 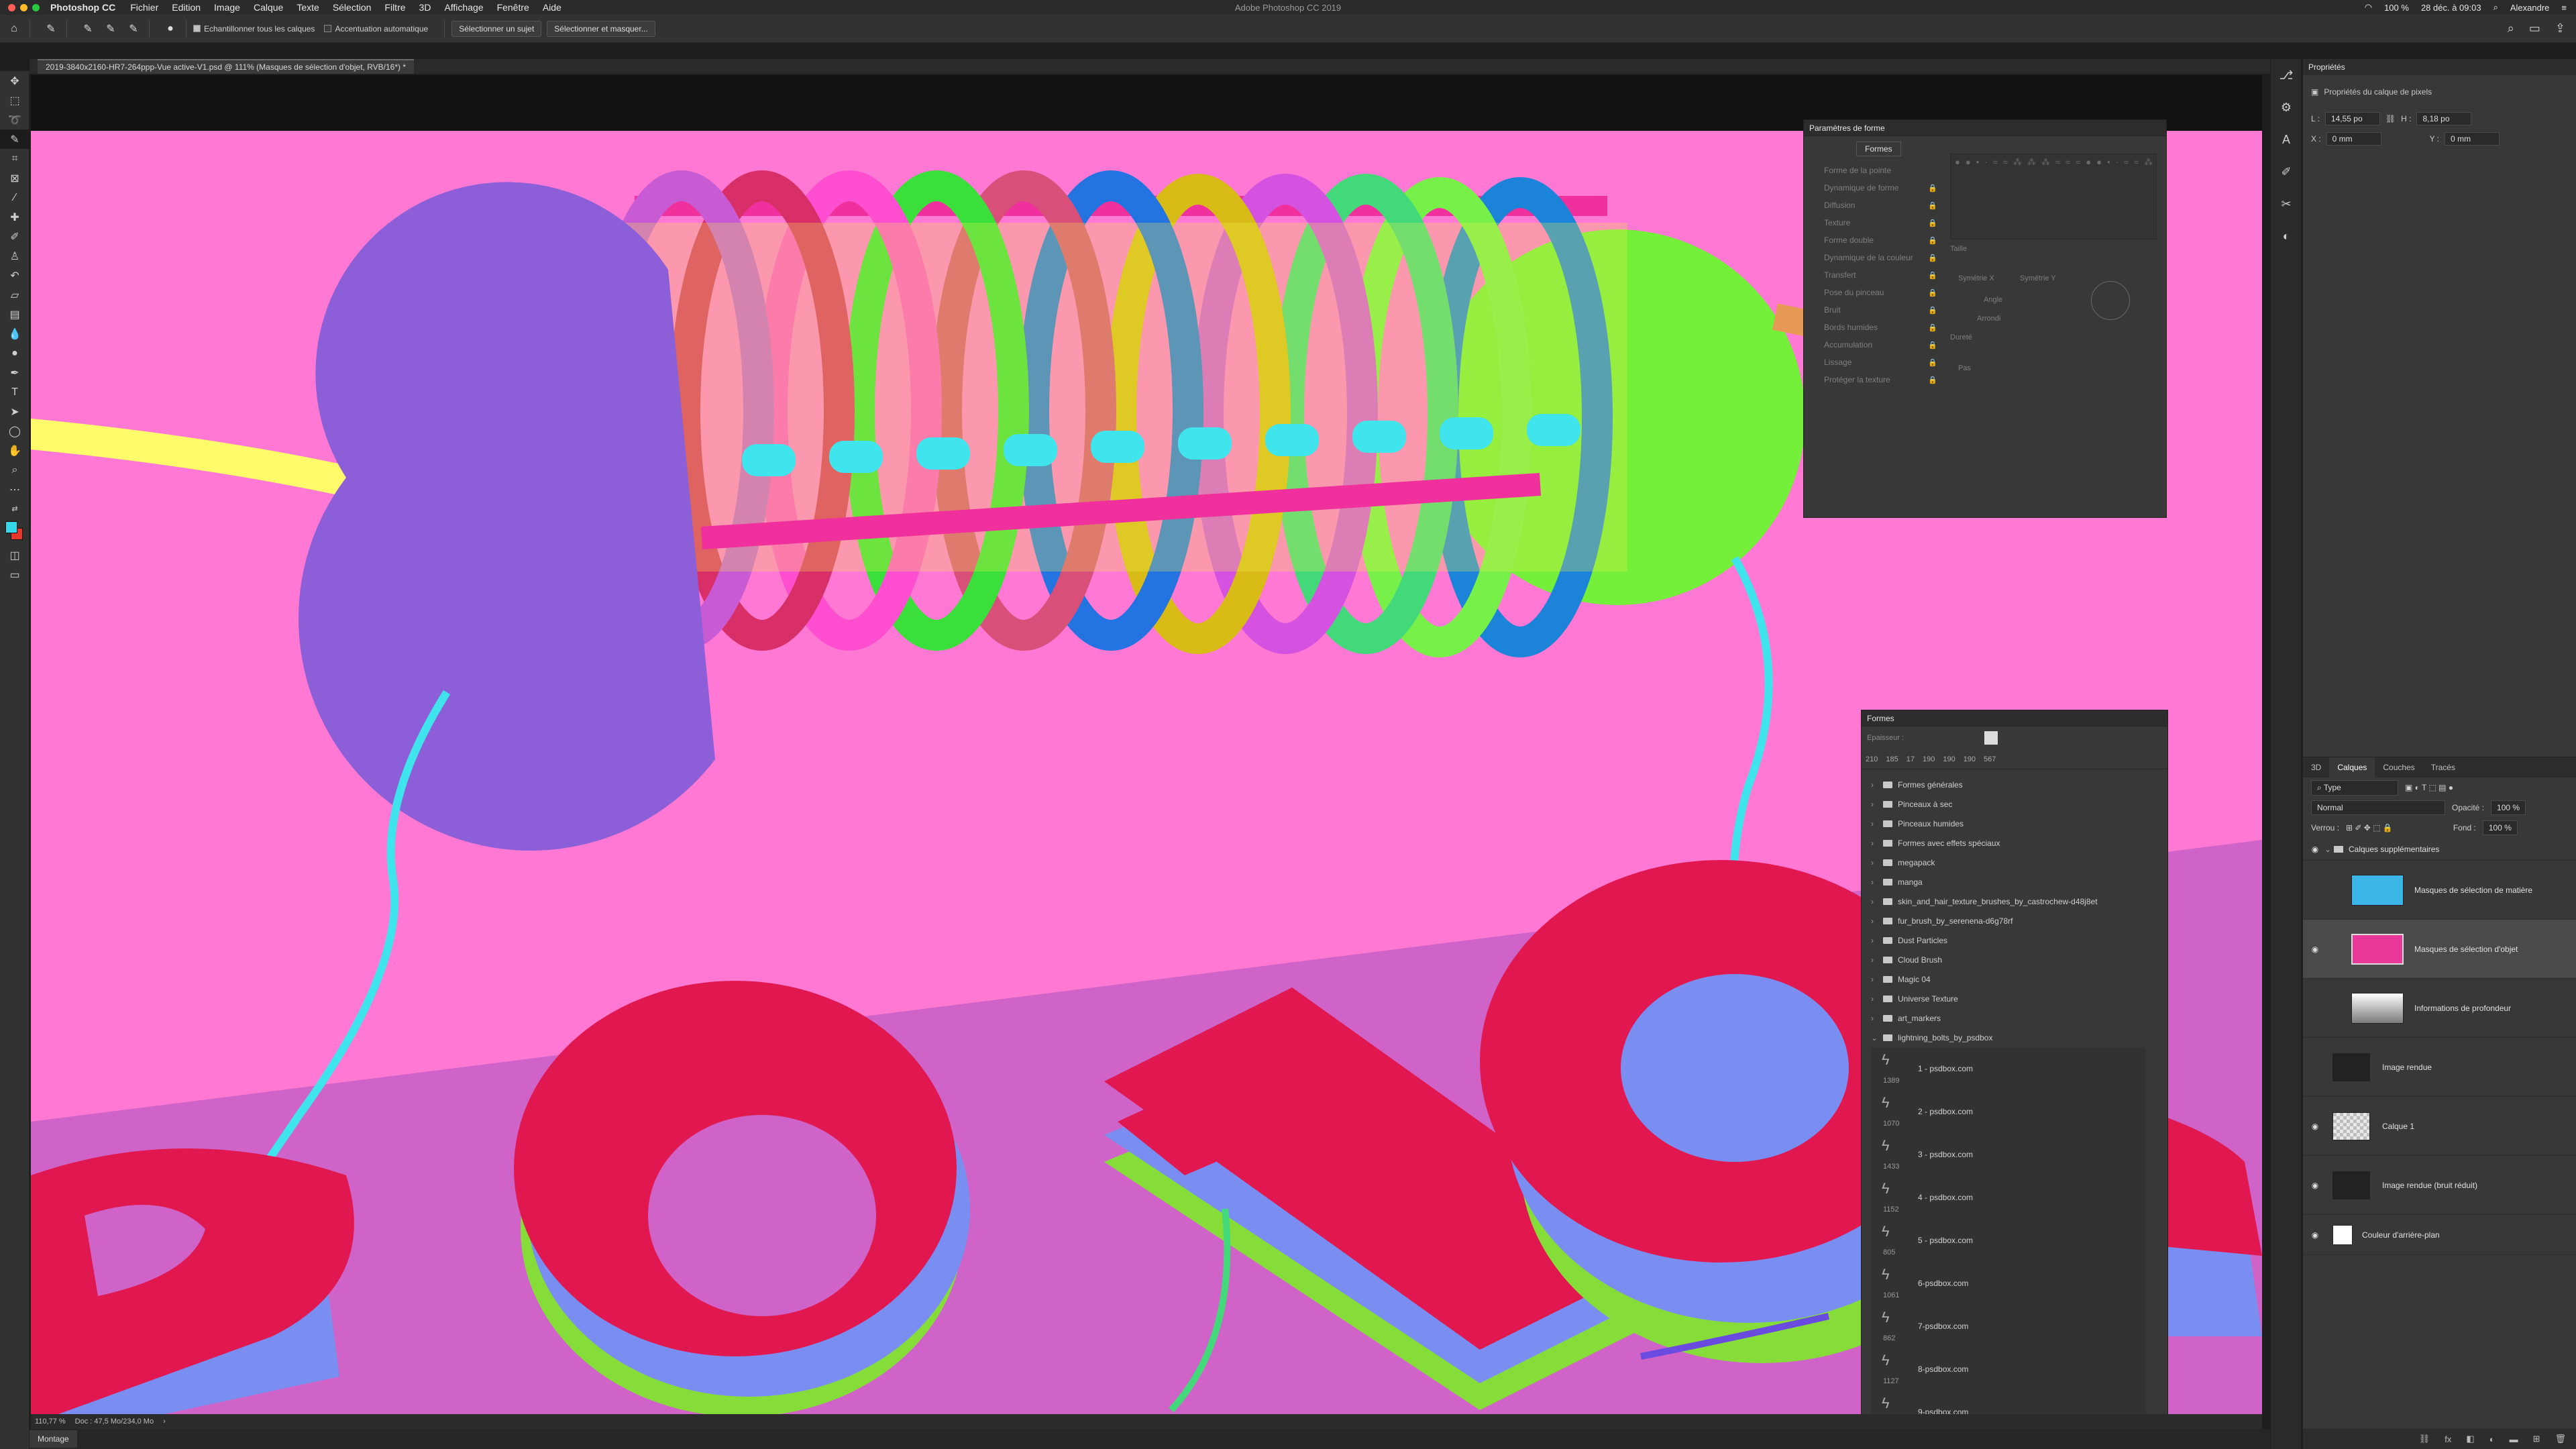 What do you see at coordinates (2396, 8) in the screenshot?
I see `battery-level: 100 %` at bounding box center [2396, 8].